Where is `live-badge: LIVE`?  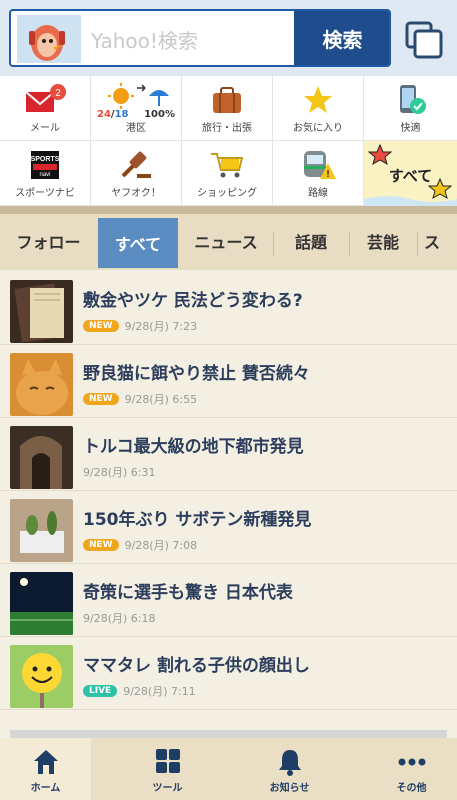 live-badge: LIVE is located at coordinates (100, 691).